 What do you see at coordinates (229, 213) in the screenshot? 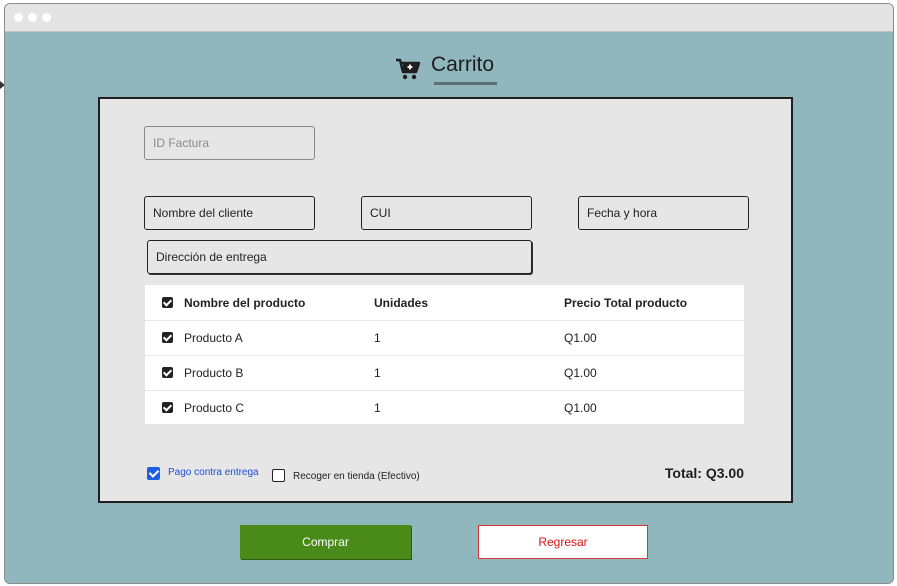
I see `client-name-field: Nombre del cliente` at bounding box center [229, 213].